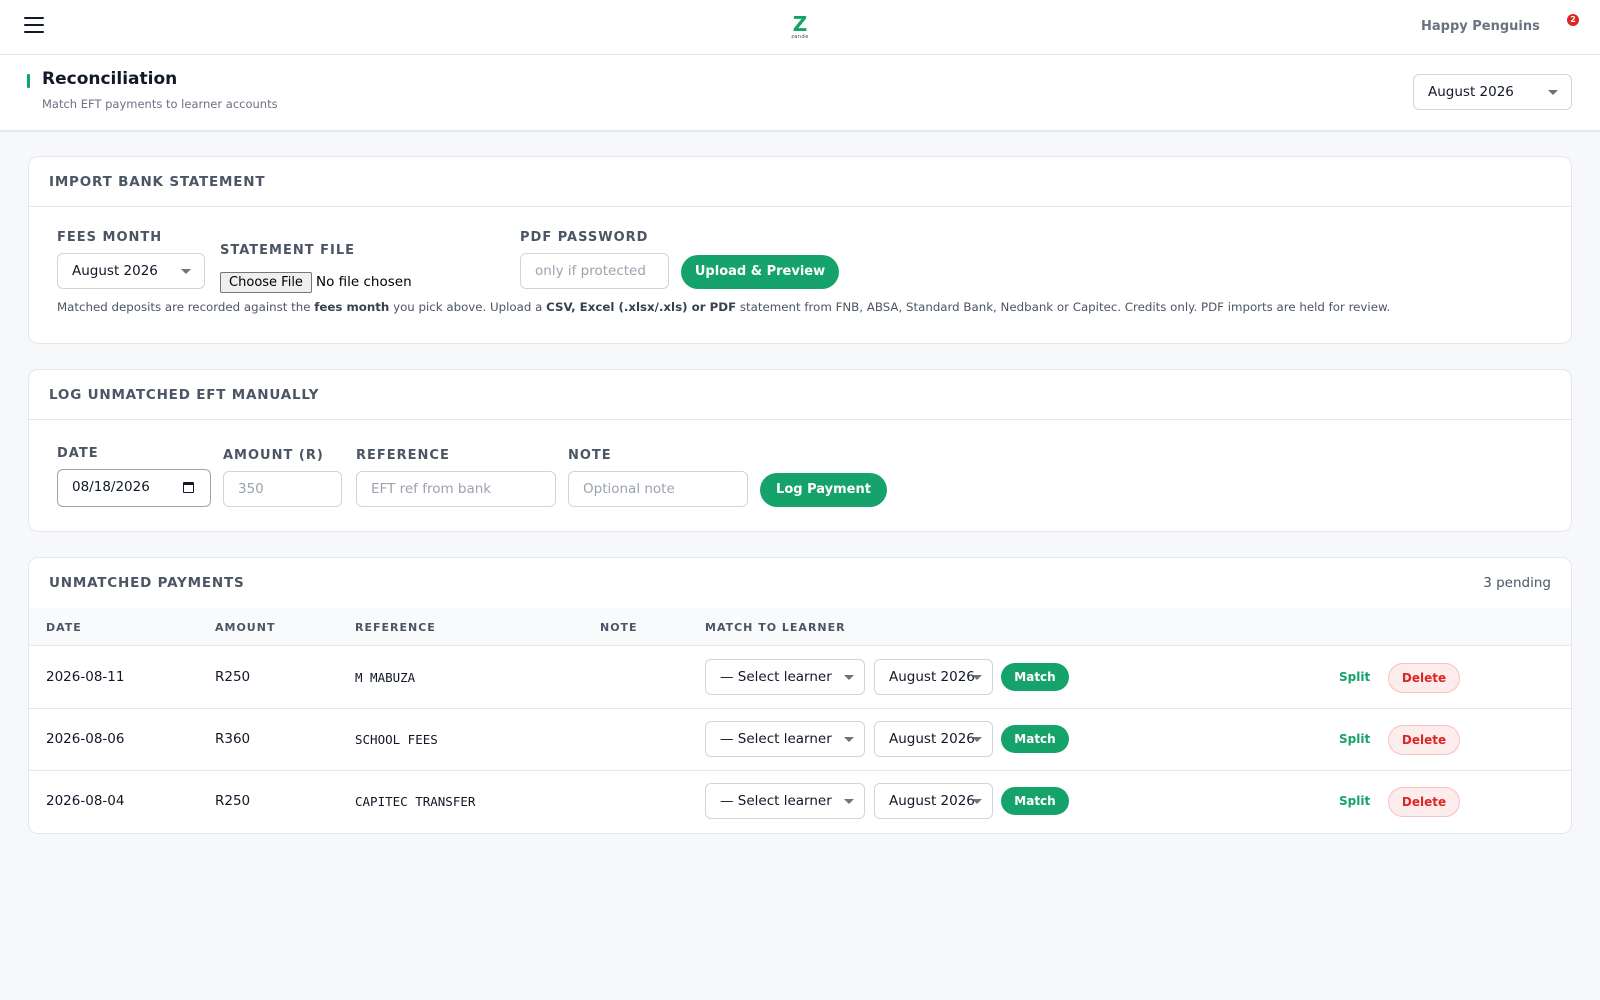 The width and height of the screenshot is (1600, 1000). Describe the element at coordinates (85, 677) in the screenshot. I see `row-date: 2026-08-11` at that location.